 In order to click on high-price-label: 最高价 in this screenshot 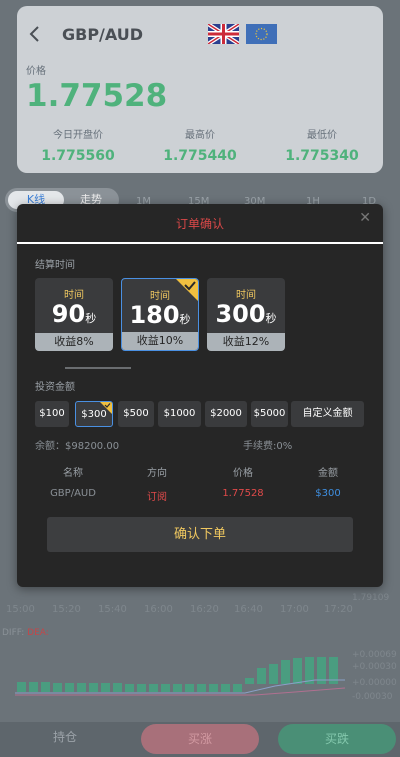, I will do `click(200, 135)`.